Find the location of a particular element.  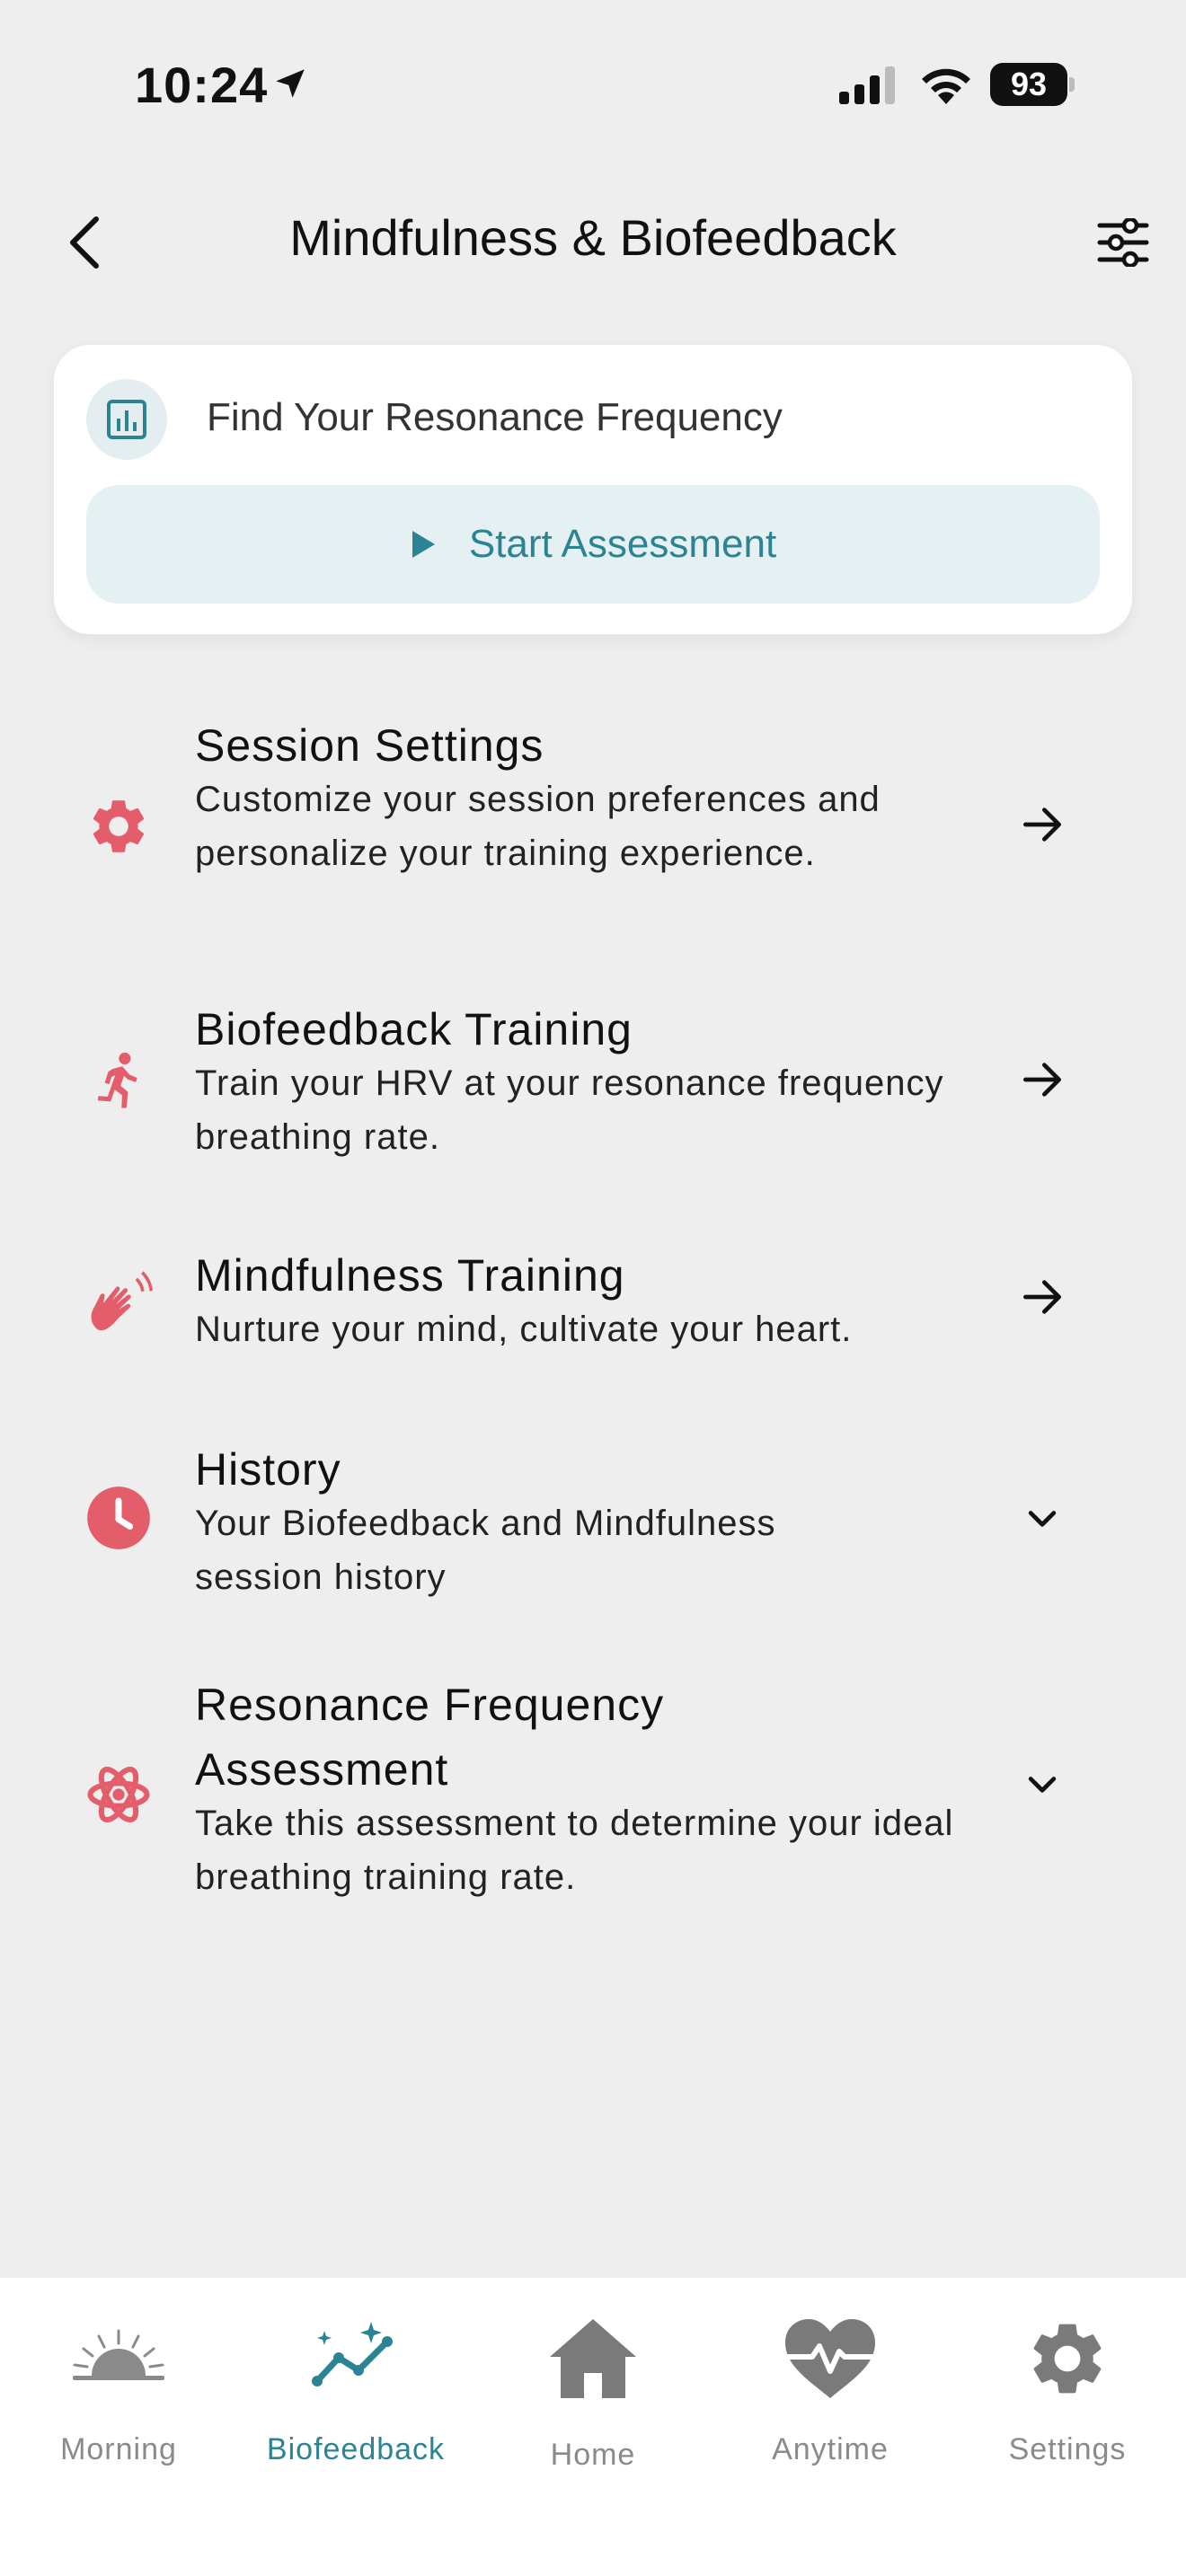

sparkle-chart-icon is located at coordinates (355, 2359).